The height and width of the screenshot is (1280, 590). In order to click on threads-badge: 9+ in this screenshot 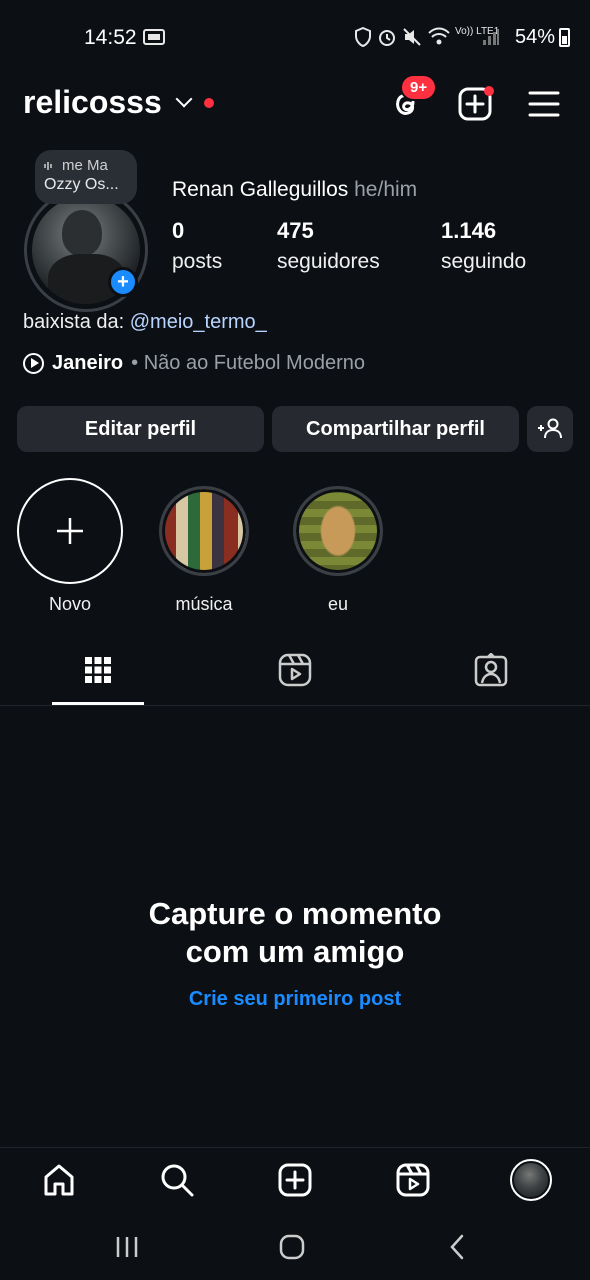, I will do `click(419, 87)`.